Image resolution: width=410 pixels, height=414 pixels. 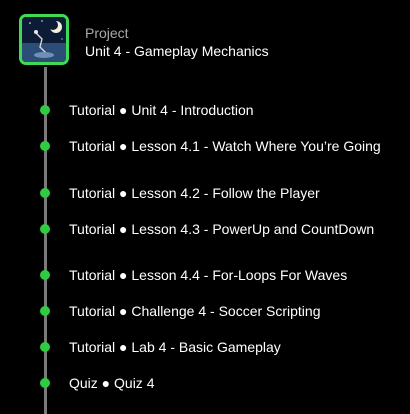 What do you see at coordinates (107, 33) in the screenshot?
I see `project-kind-label: Project` at bounding box center [107, 33].